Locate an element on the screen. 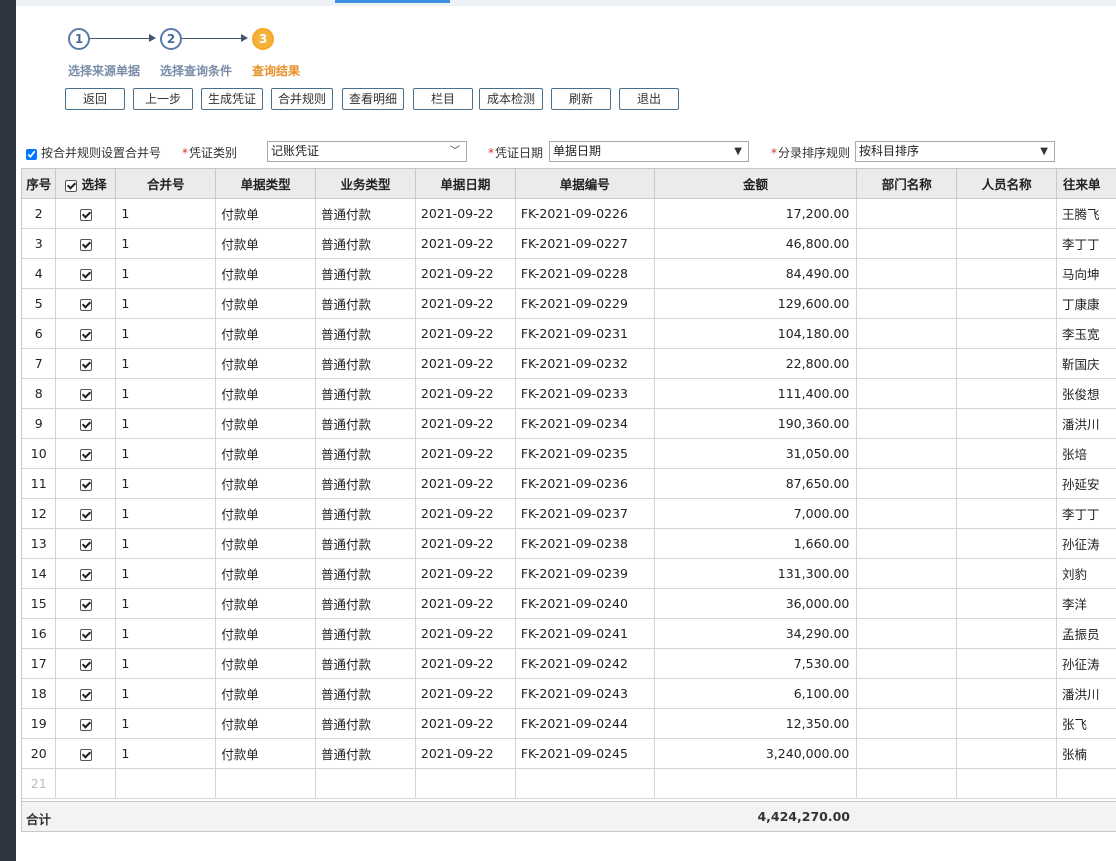 The image size is (1116, 861). row-amount-cell: 111,400.00 is located at coordinates (756, 393).